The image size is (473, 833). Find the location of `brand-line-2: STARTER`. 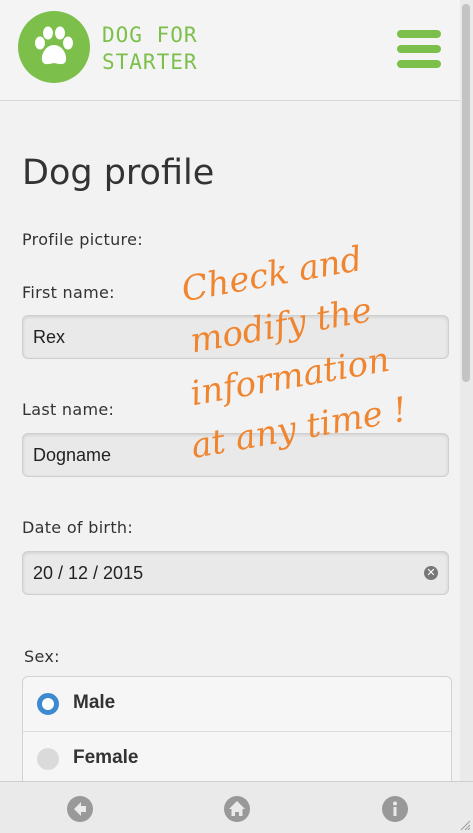

brand-line-2: STARTER is located at coordinates (150, 62).